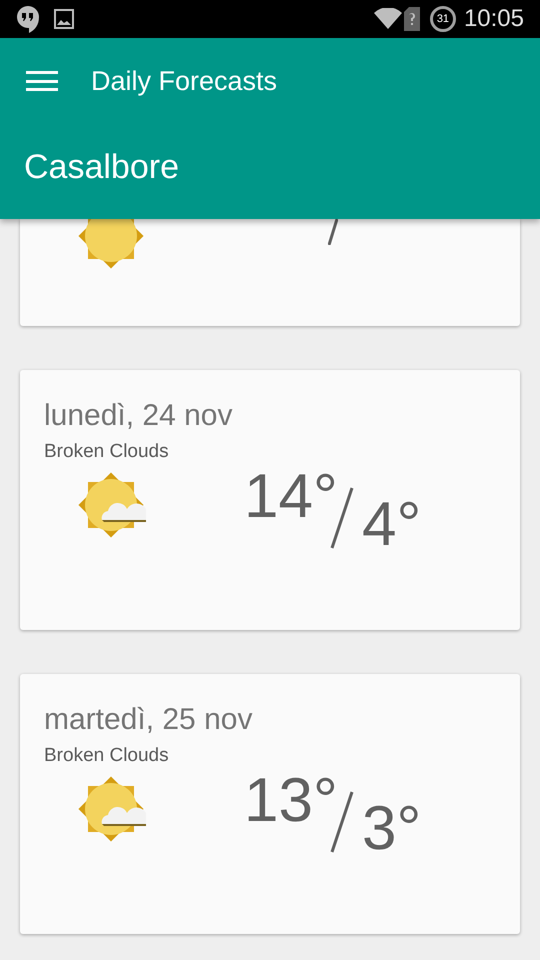  Describe the element at coordinates (28, 19) in the screenshot. I see `chat-bubble-icon` at that location.